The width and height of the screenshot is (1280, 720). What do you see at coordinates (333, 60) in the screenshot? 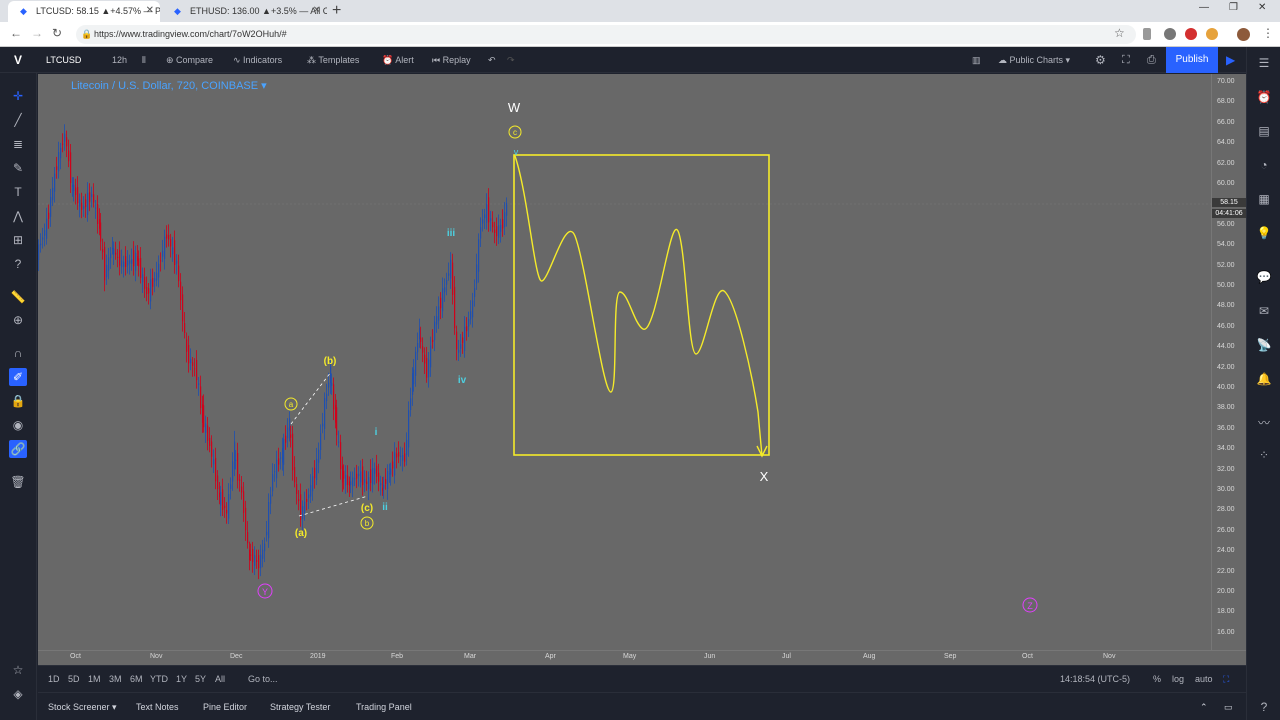
I see `templates-button: ⁂ Templates` at bounding box center [333, 60].